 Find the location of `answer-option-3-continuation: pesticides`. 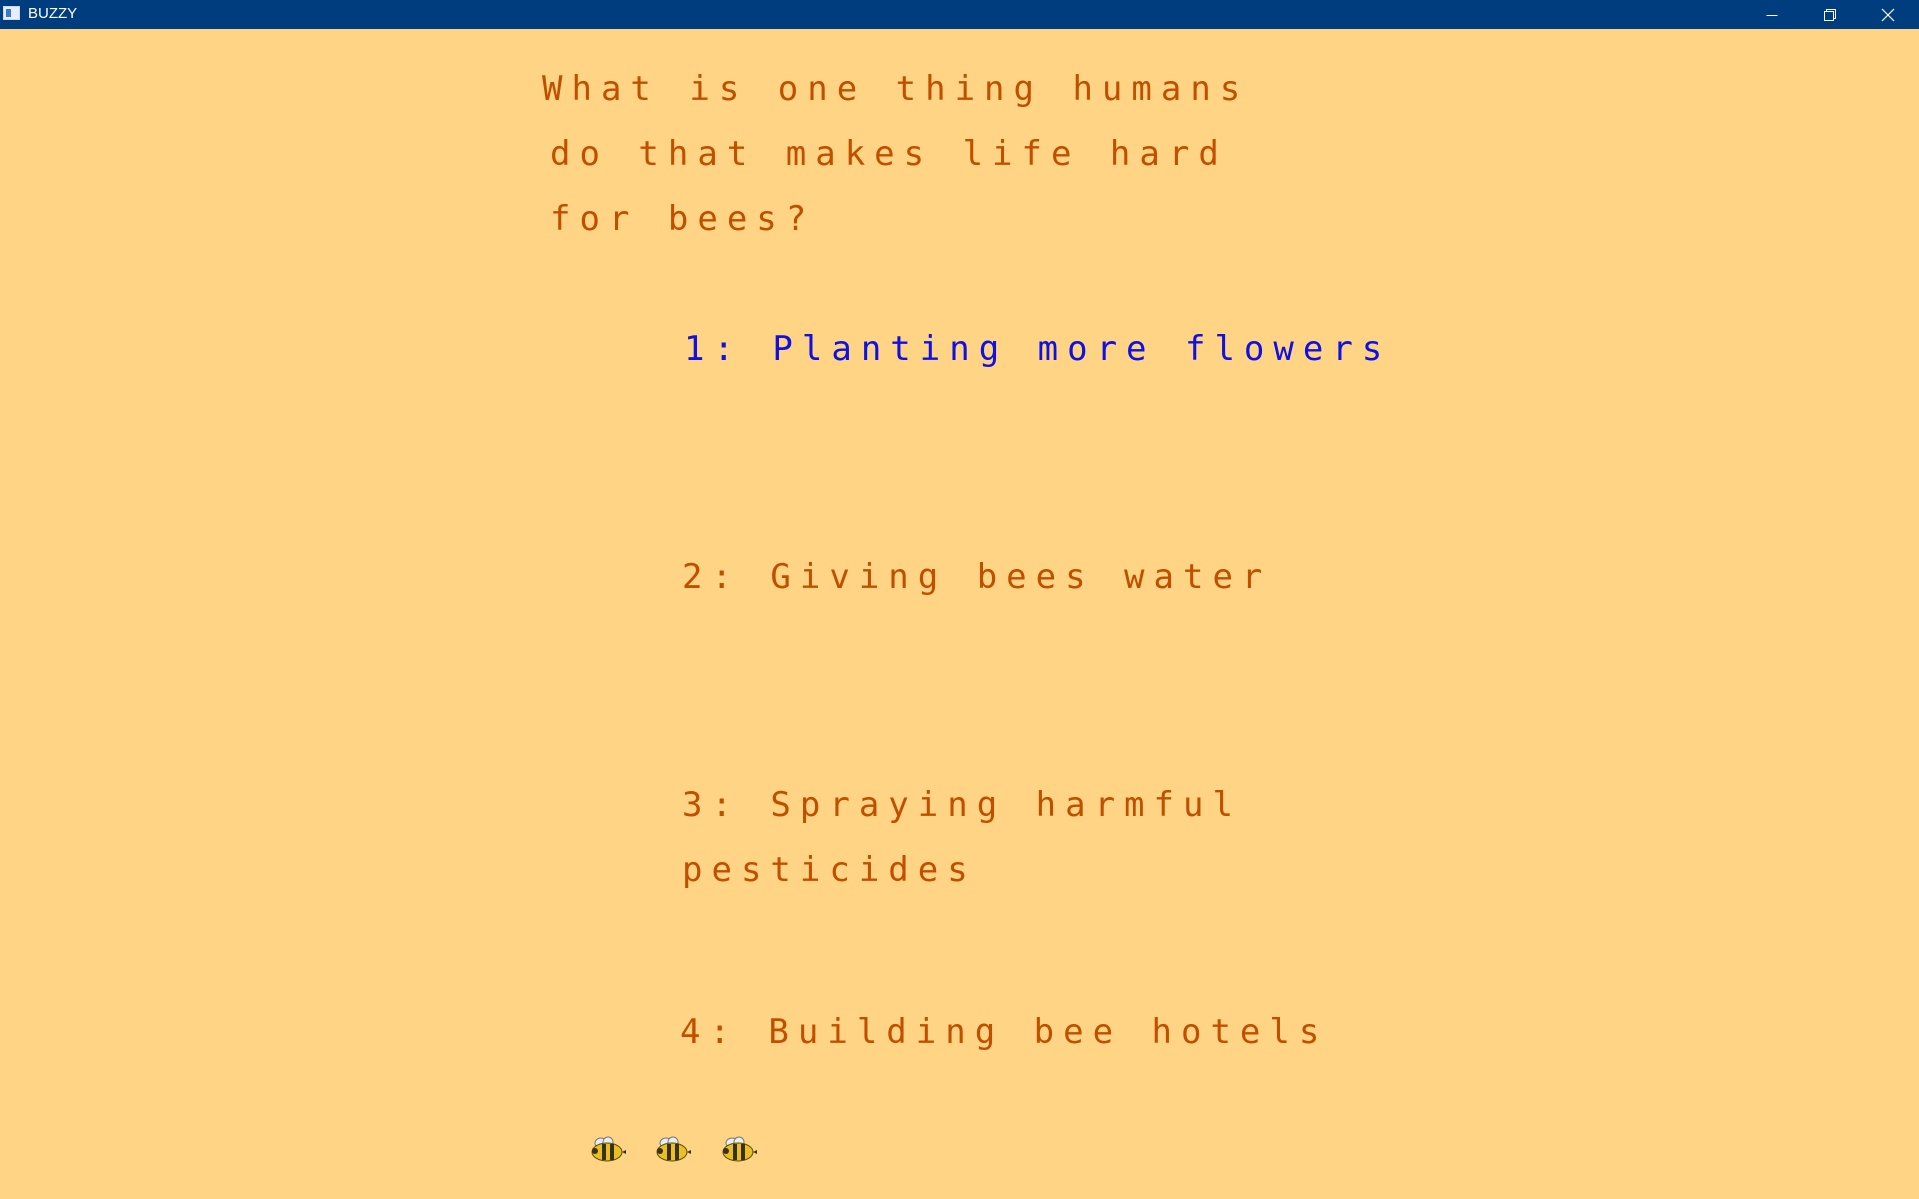

answer-option-3-continuation: pesticides is located at coordinates (829, 870).